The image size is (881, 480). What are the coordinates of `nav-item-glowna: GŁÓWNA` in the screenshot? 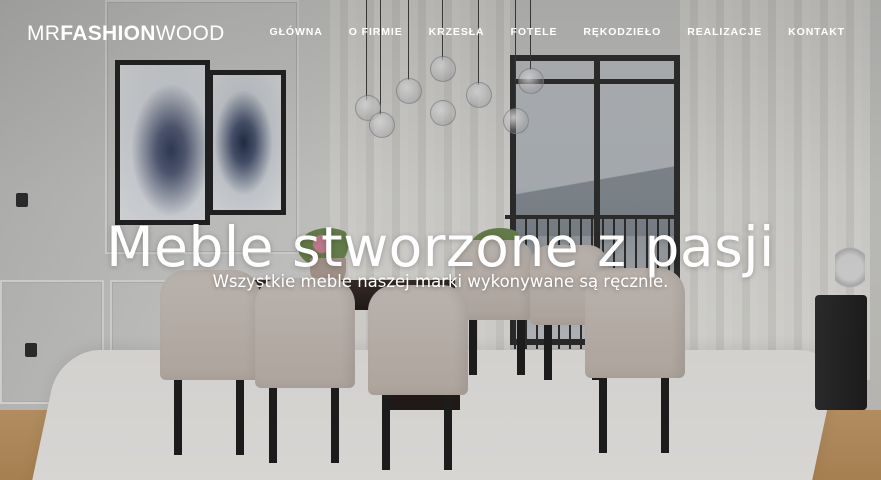 It's located at (296, 32).